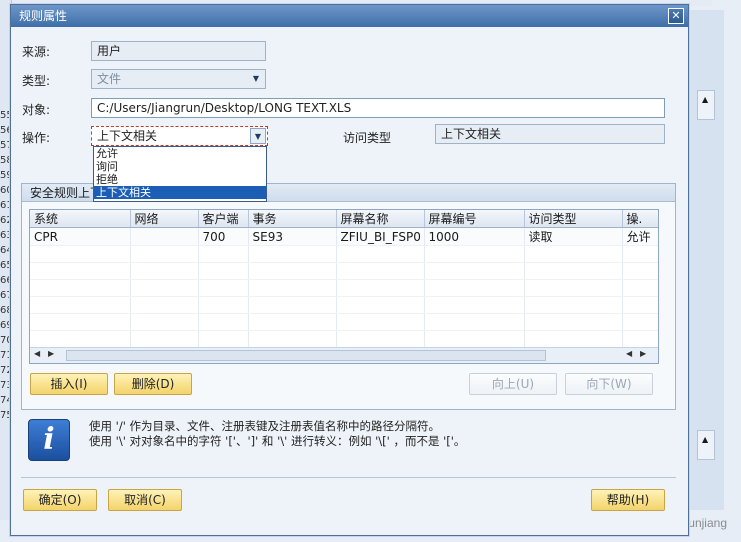 Image resolution: width=741 pixels, height=542 pixels. I want to click on background-scrollbar-bottom: ▲, so click(706, 445).